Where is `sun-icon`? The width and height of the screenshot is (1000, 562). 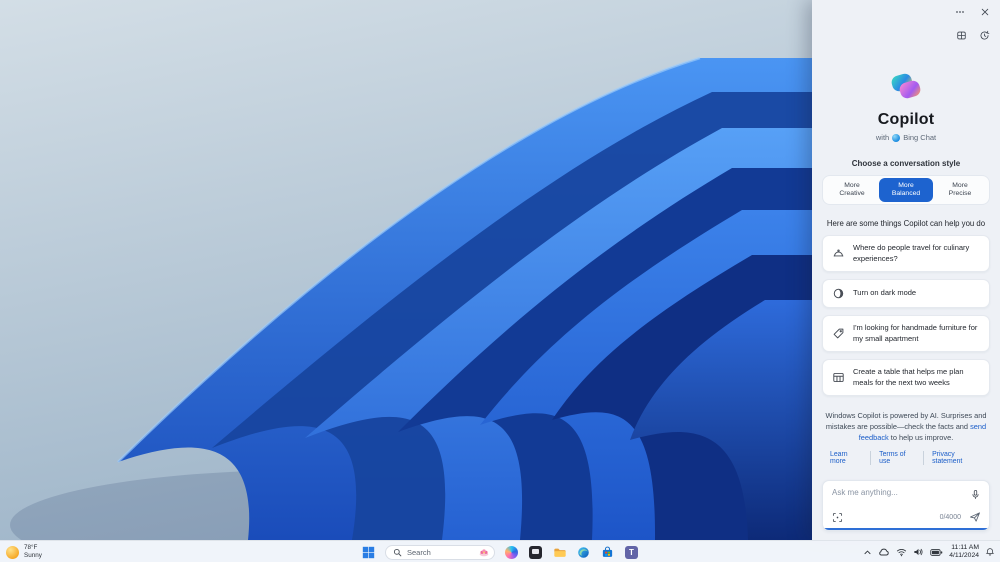
sun-icon is located at coordinates (12, 552).